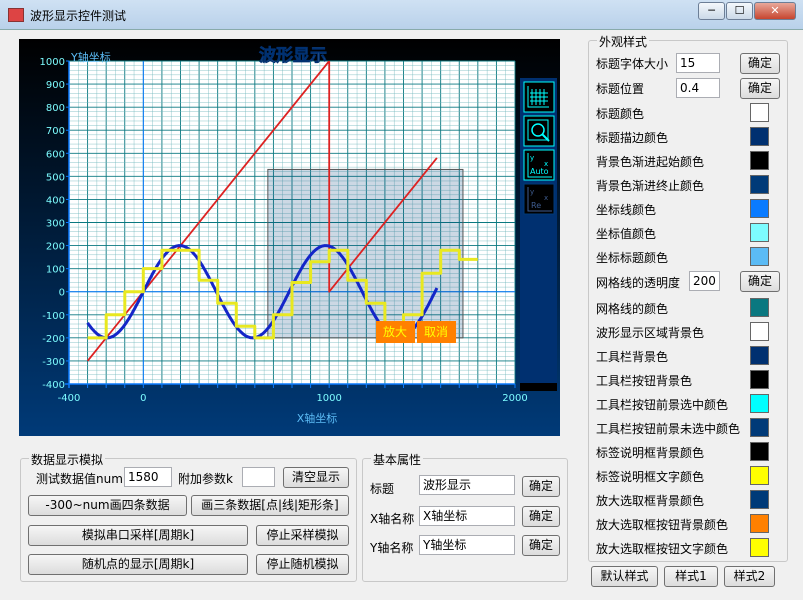  What do you see at coordinates (626, 210) in the screenshot?
I see `color-label: 坐标线颜色` at bounding box center [626, 210].